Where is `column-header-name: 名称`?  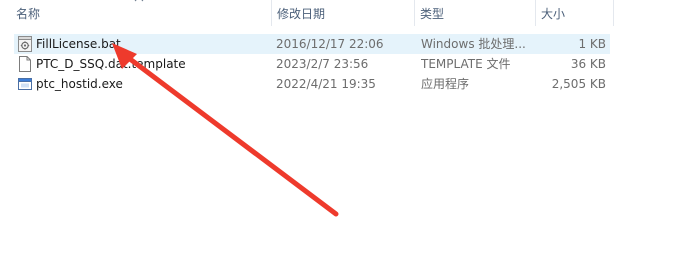
column-header-name: 名称 is located at coordinates (143, 15).